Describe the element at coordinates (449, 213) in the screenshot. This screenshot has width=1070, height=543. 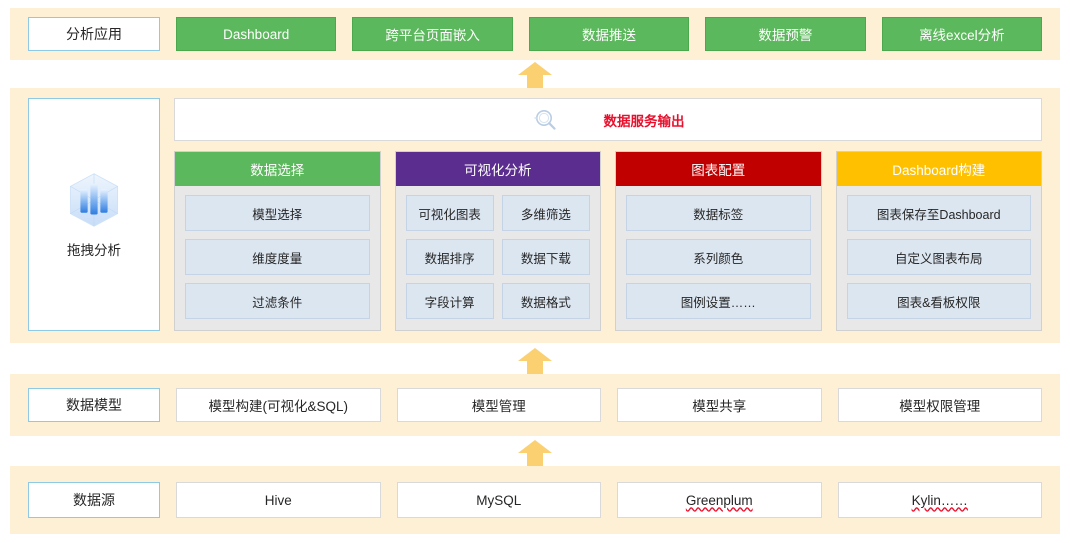
I see `chip-visual-chart: 可视化图表` at that location.